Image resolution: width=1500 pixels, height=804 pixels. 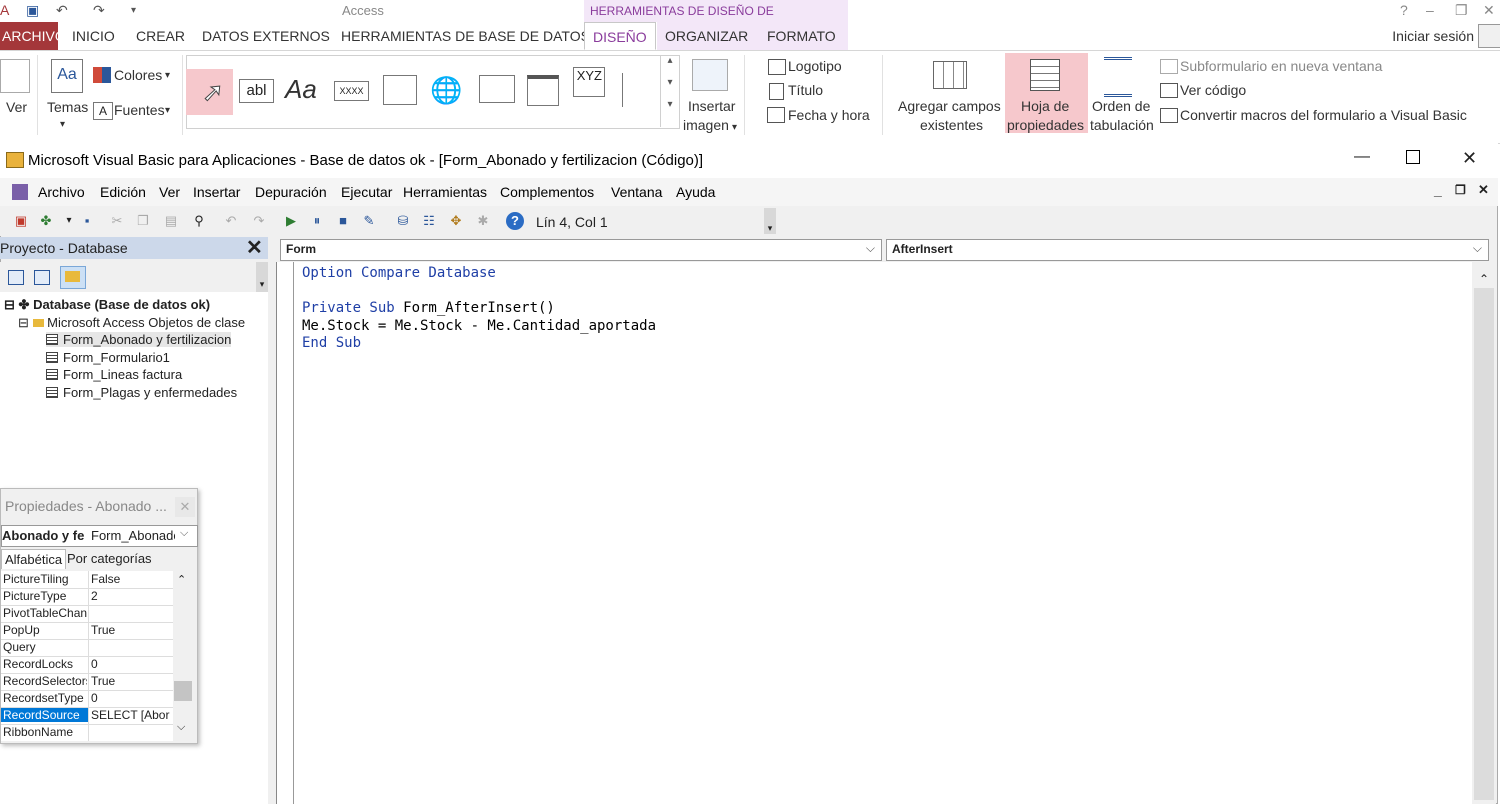 What do you see at coordinates (366, 192) in the screenshot?
I see `menu-ejecutar: Ejecutar` at bounding box center [366, 192].